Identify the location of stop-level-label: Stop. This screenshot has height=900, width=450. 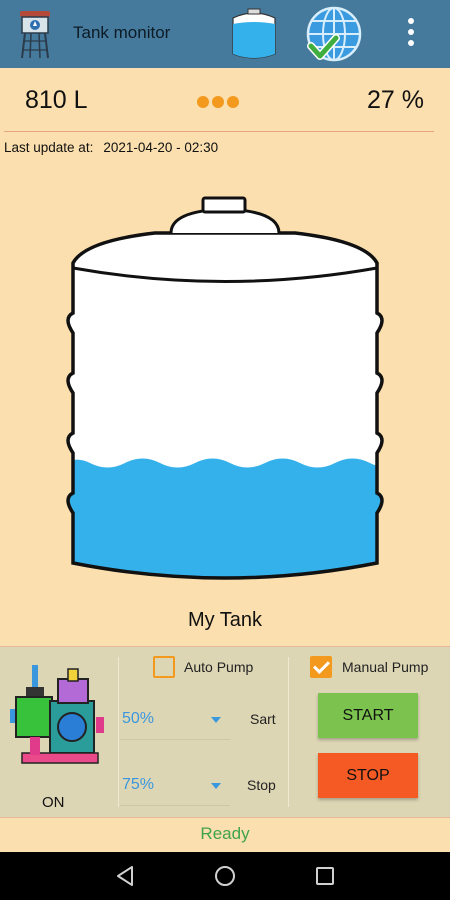
(261, 785).